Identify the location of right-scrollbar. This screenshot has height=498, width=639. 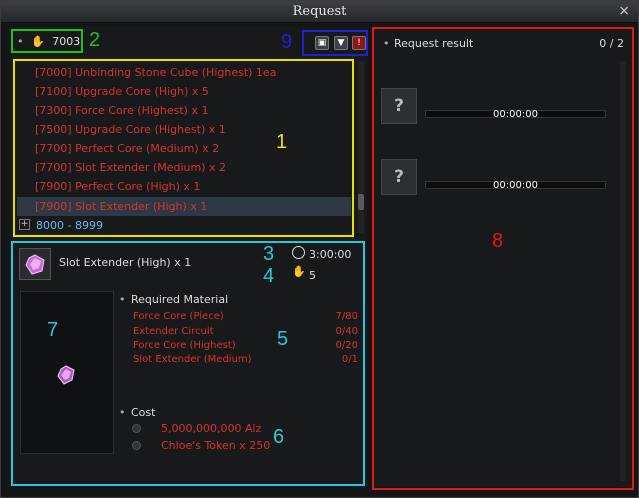
(623, 271).